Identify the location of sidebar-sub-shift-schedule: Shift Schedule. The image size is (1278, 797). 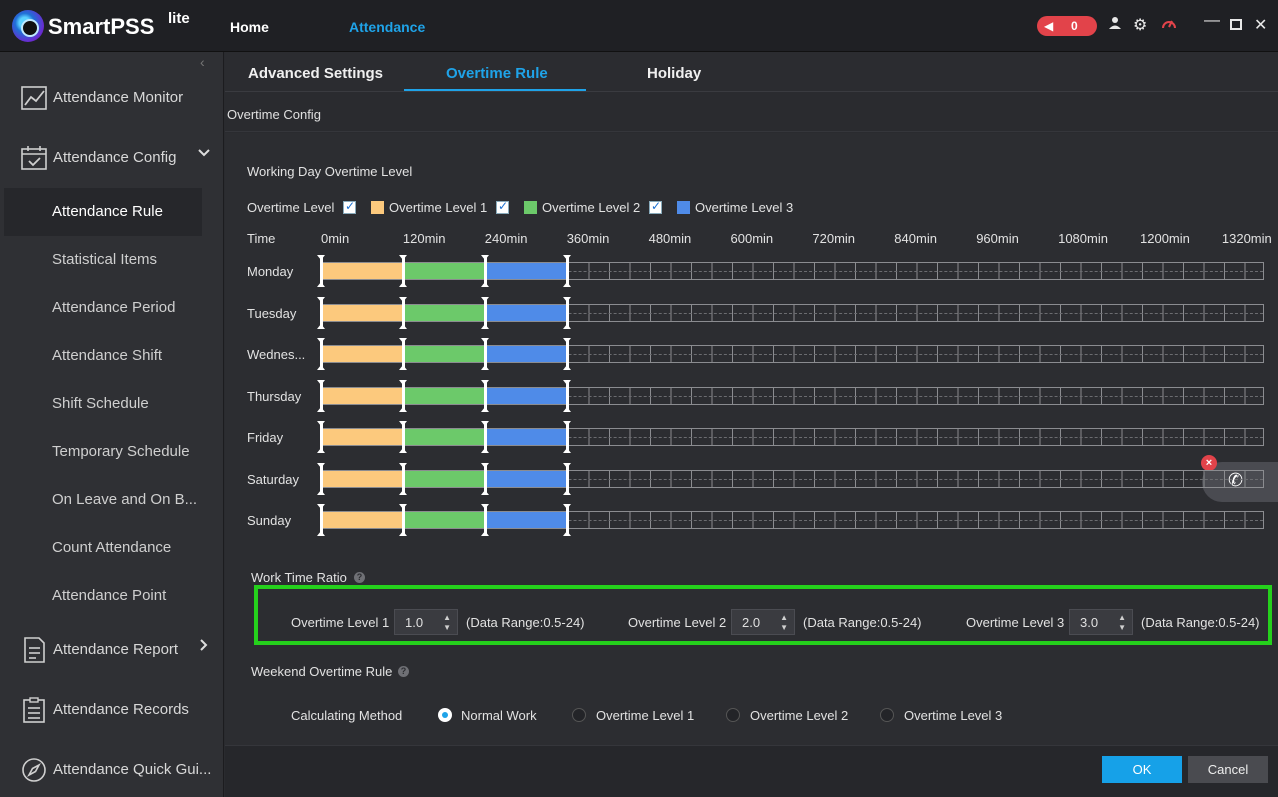
(112, 404).